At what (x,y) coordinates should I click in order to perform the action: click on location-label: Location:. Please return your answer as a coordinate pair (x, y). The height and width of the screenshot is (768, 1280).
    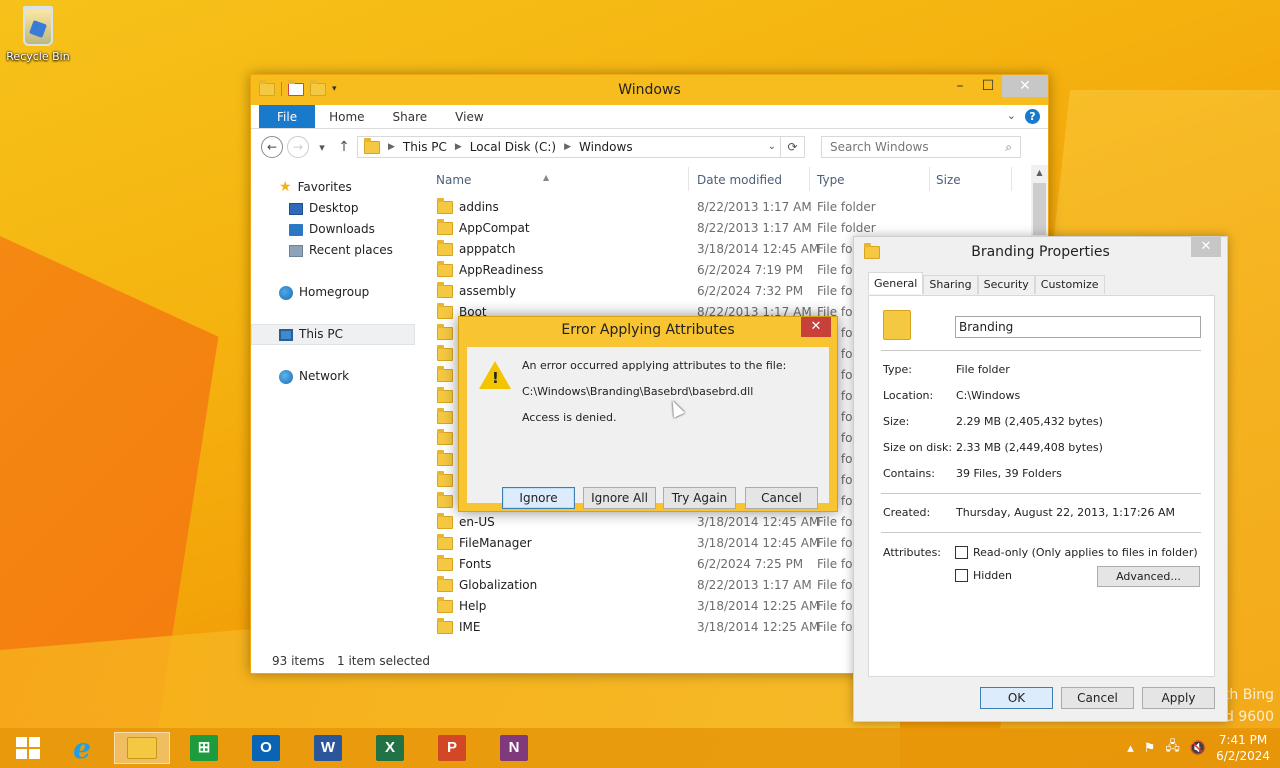
    Looking at the image, I should click on (908, 395).